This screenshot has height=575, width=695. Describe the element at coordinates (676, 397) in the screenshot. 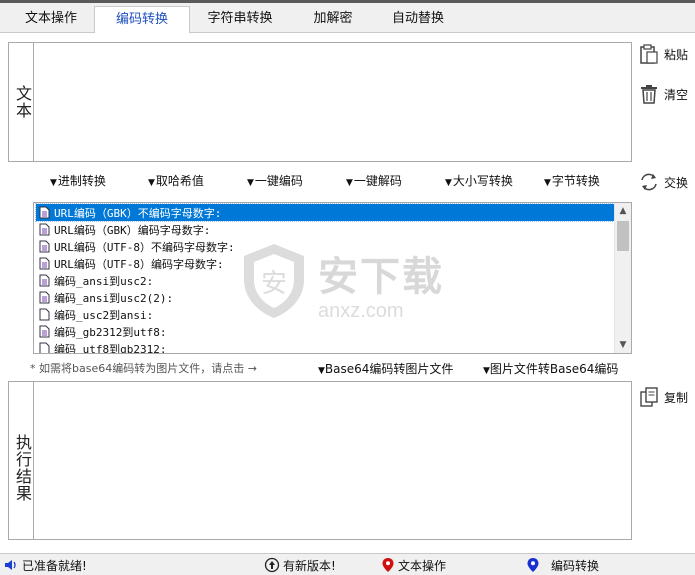

I see `copy-label: 复制` at that location.